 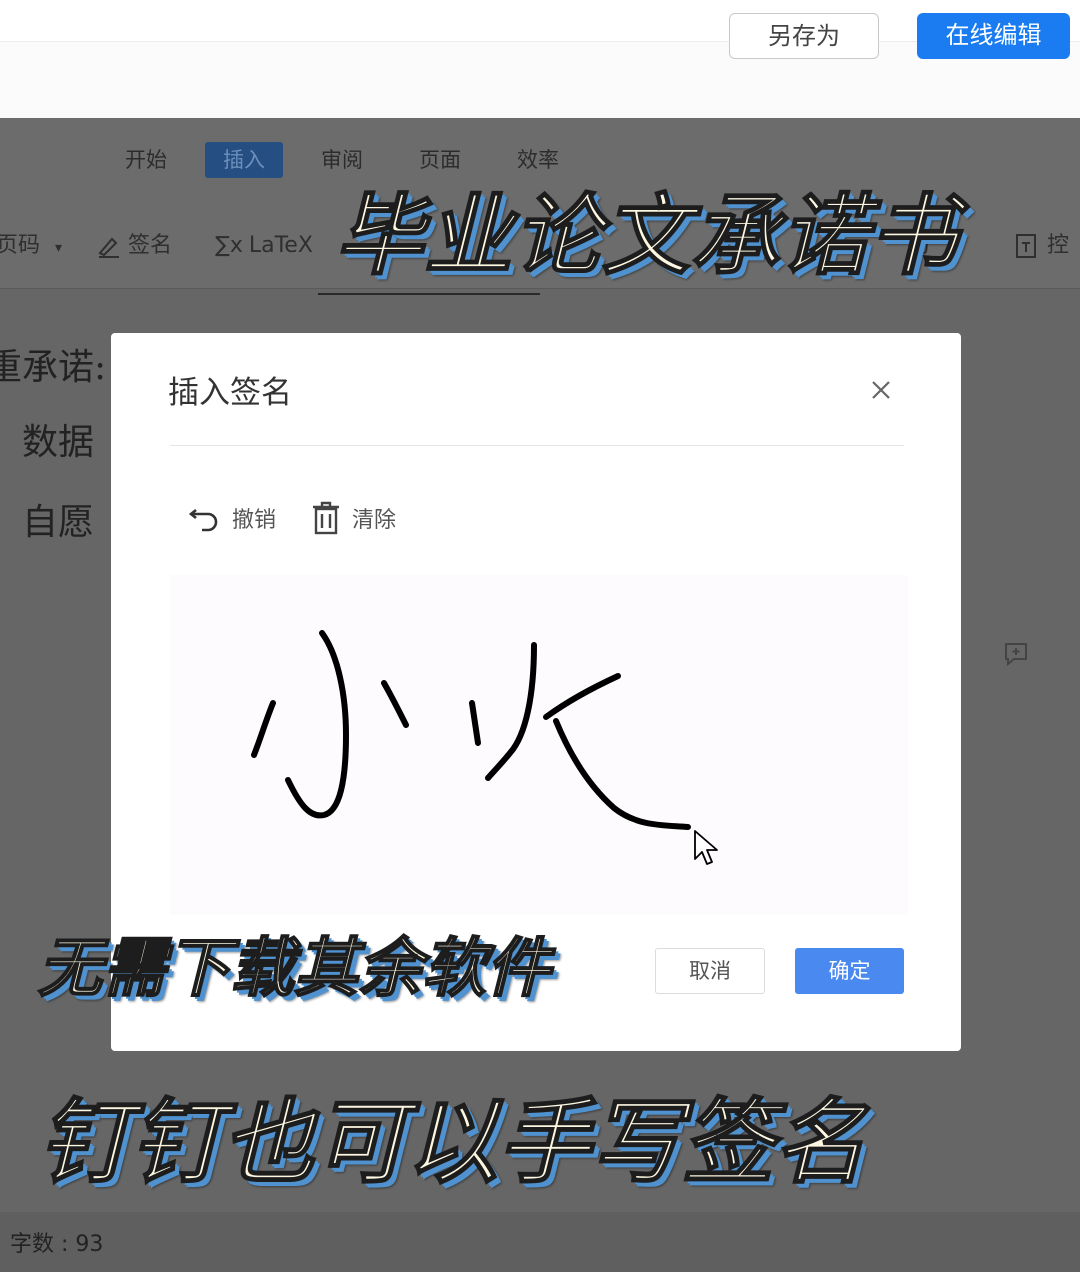 What do you see at coordinates (452, 1142) in the screenshot?
I see `overlay-main-caption: 钉钉也可以手写签名` at bounding box center [452, 1142].